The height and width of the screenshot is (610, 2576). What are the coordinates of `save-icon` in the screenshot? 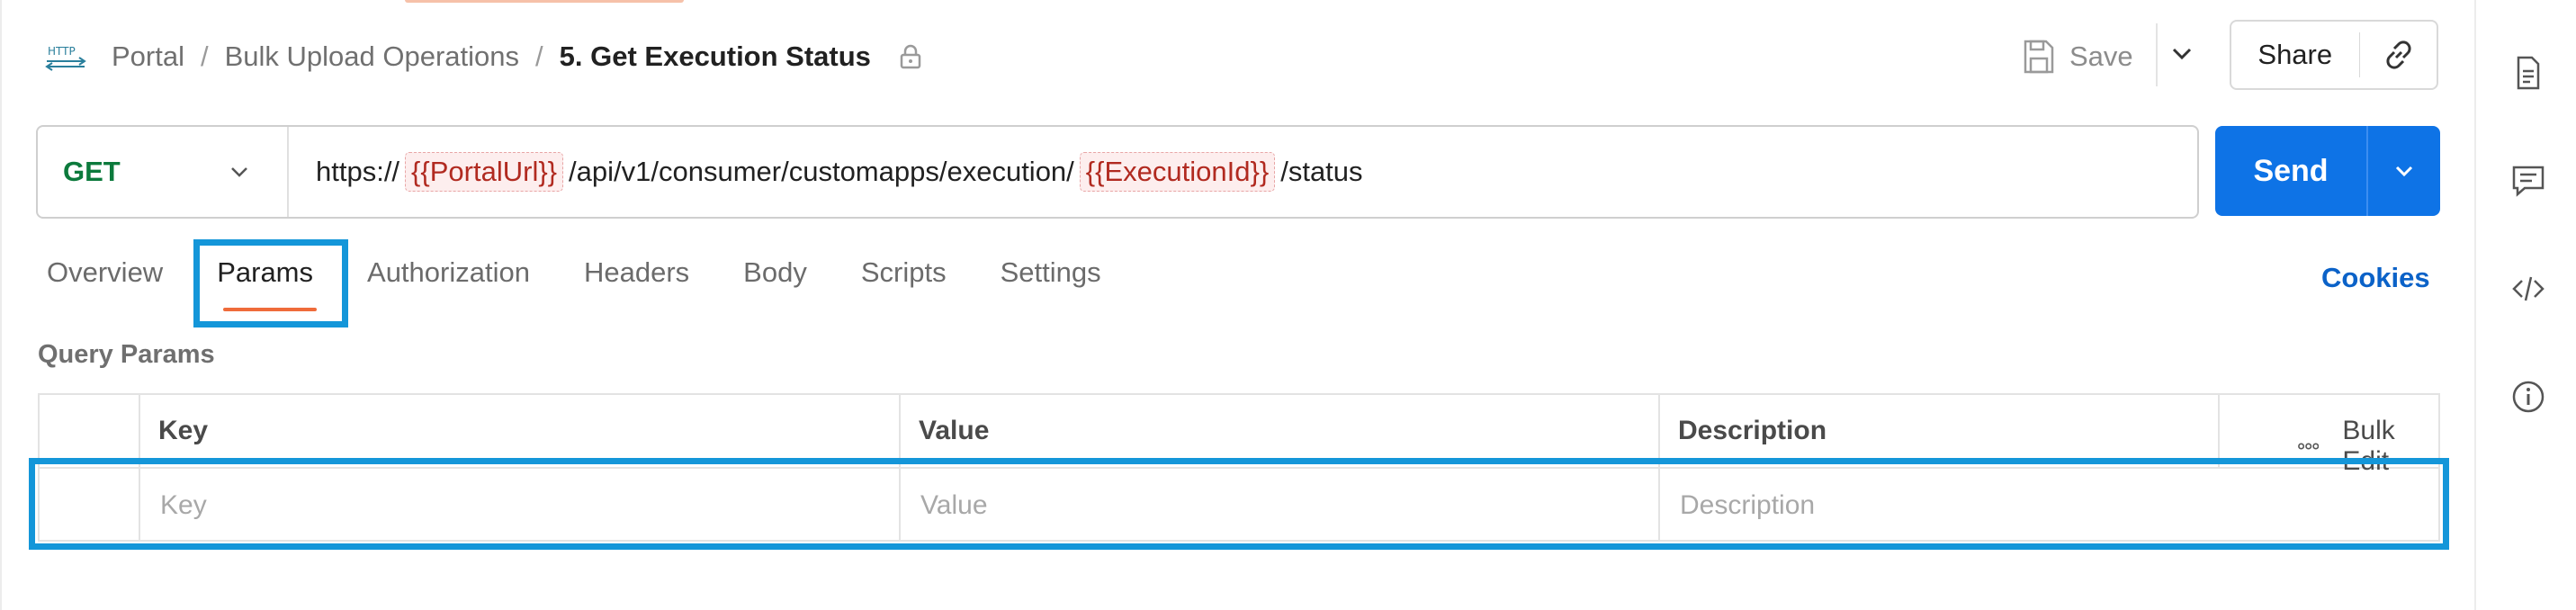 It's located at (2039, 57).